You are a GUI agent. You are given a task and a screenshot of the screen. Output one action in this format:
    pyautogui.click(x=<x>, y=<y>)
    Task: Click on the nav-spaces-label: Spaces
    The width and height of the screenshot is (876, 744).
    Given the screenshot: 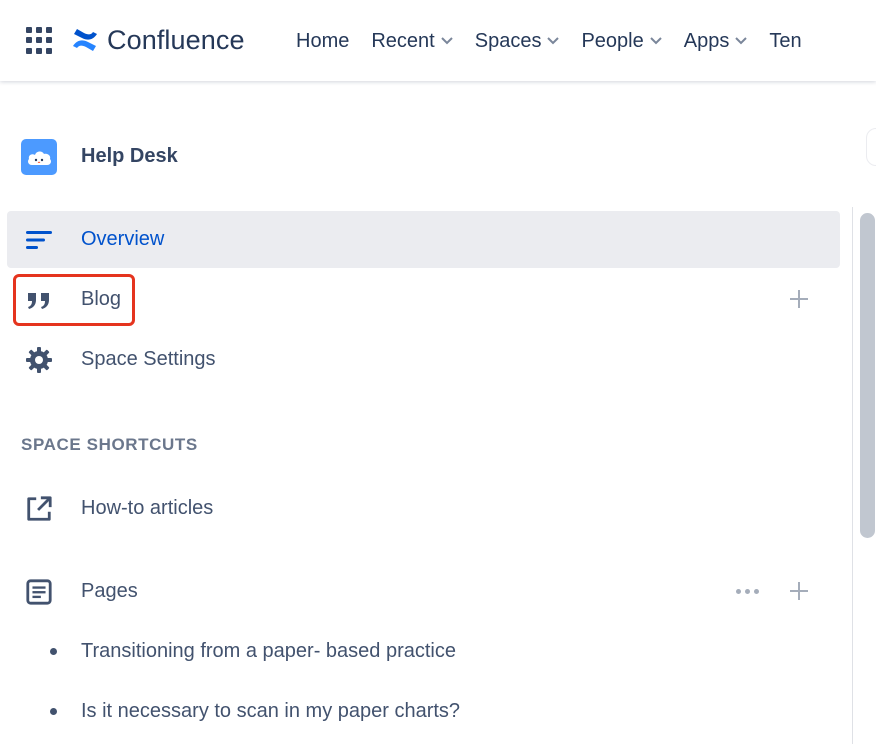 What is the action you would take?
    pyautogui.click(x=508, y=40)
    